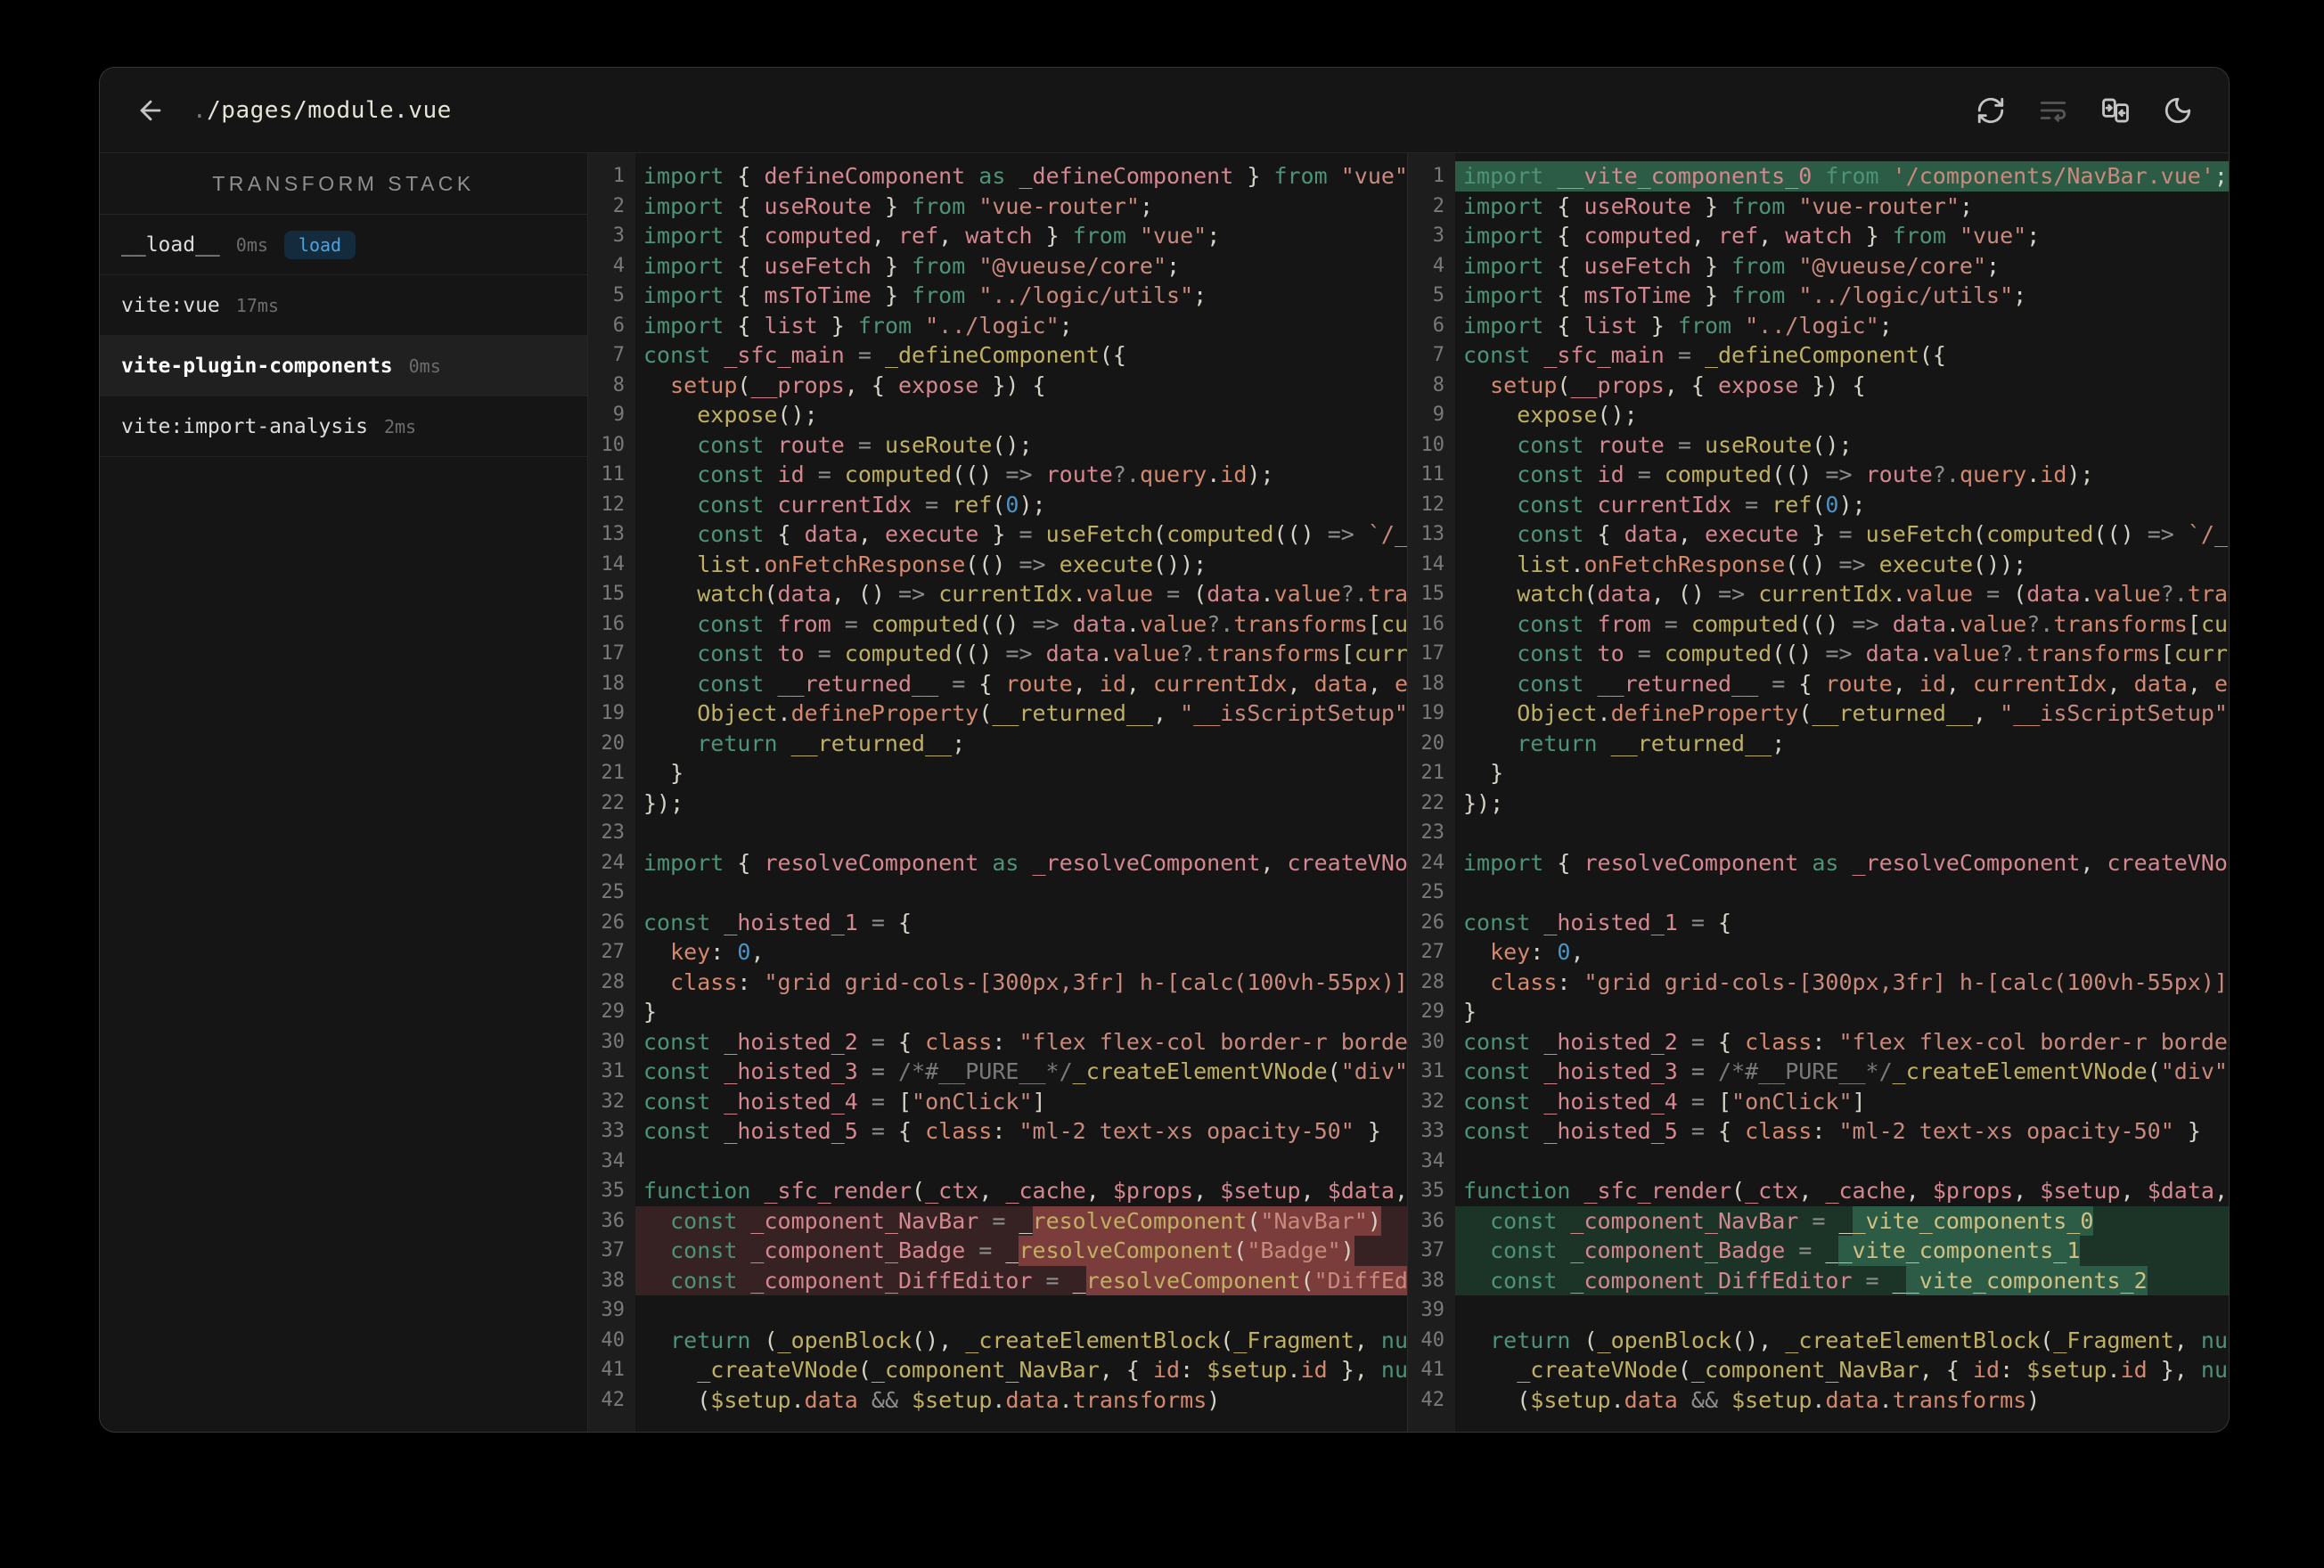  I want to click on code-token: curr, so click(2201, 653).